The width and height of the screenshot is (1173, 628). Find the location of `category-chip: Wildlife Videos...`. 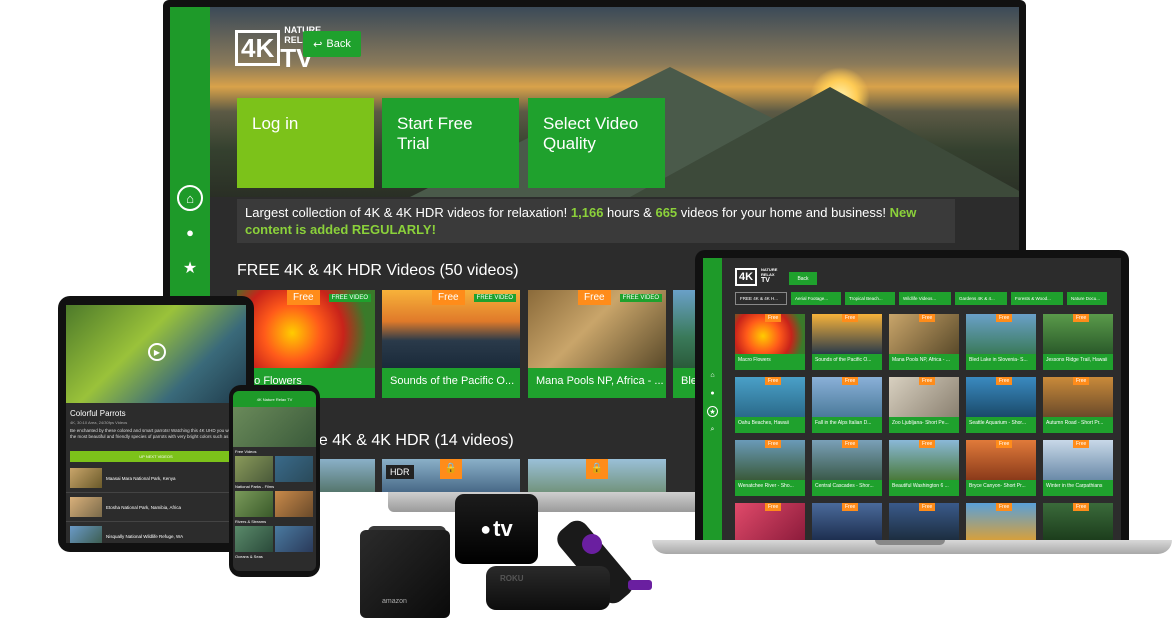

category-chip: Wildlife Videos... is located at coordinates (925, 298).